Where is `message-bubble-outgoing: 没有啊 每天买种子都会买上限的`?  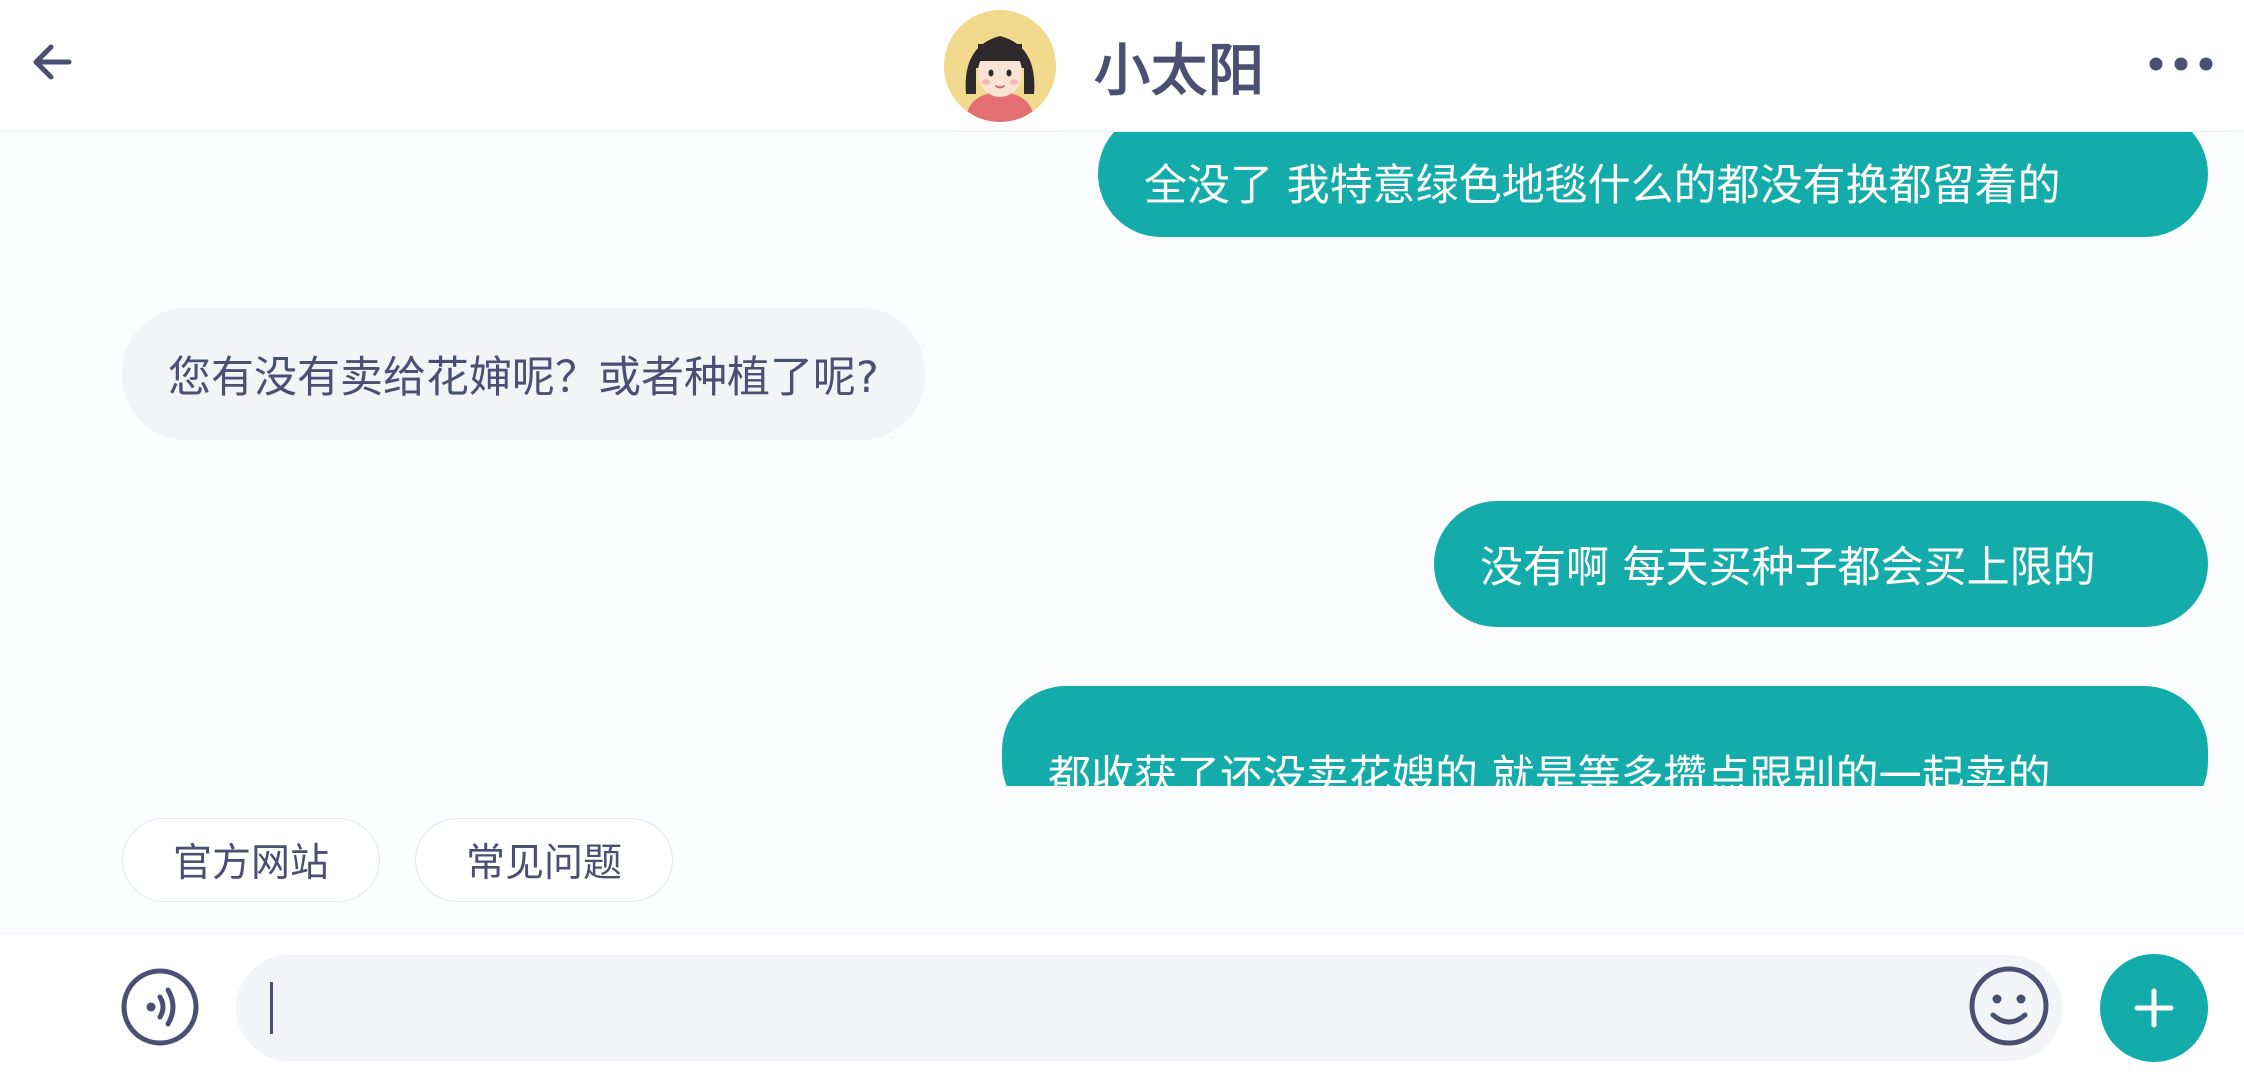
message-bubble-outgoing: 没有啊 每天买种子都会买上限的 is located at coordinates (1821, 564).